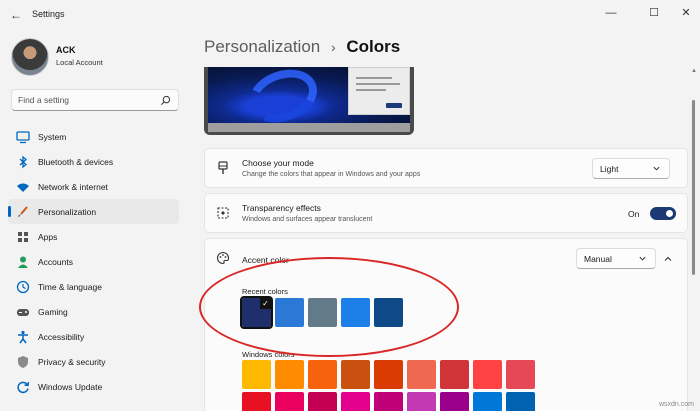 The image size is (700, 411). I want to click on sidebar-item-privacy: Privacy & security, so click(93, 361).